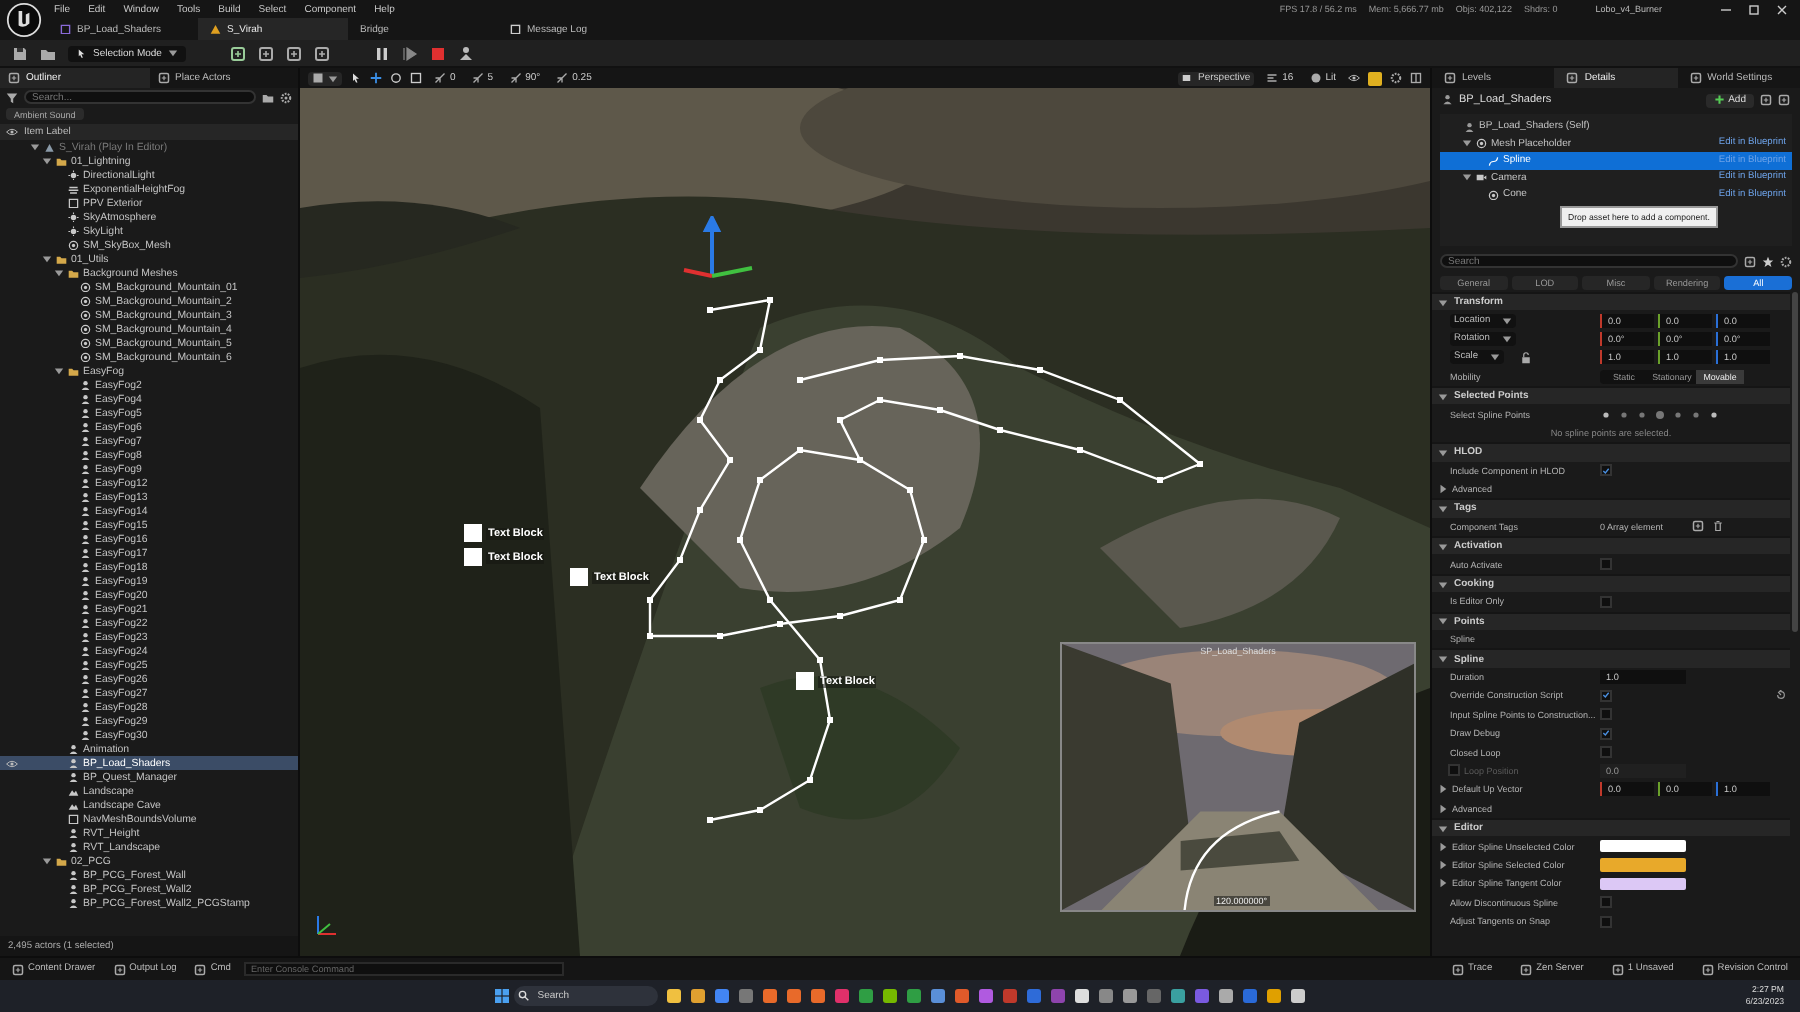 The image size is (1800, 1012). What do you see at coordinates (1416, 78) in the screenshot?
I see `layout-icon` at bounding box center [1416, 78].